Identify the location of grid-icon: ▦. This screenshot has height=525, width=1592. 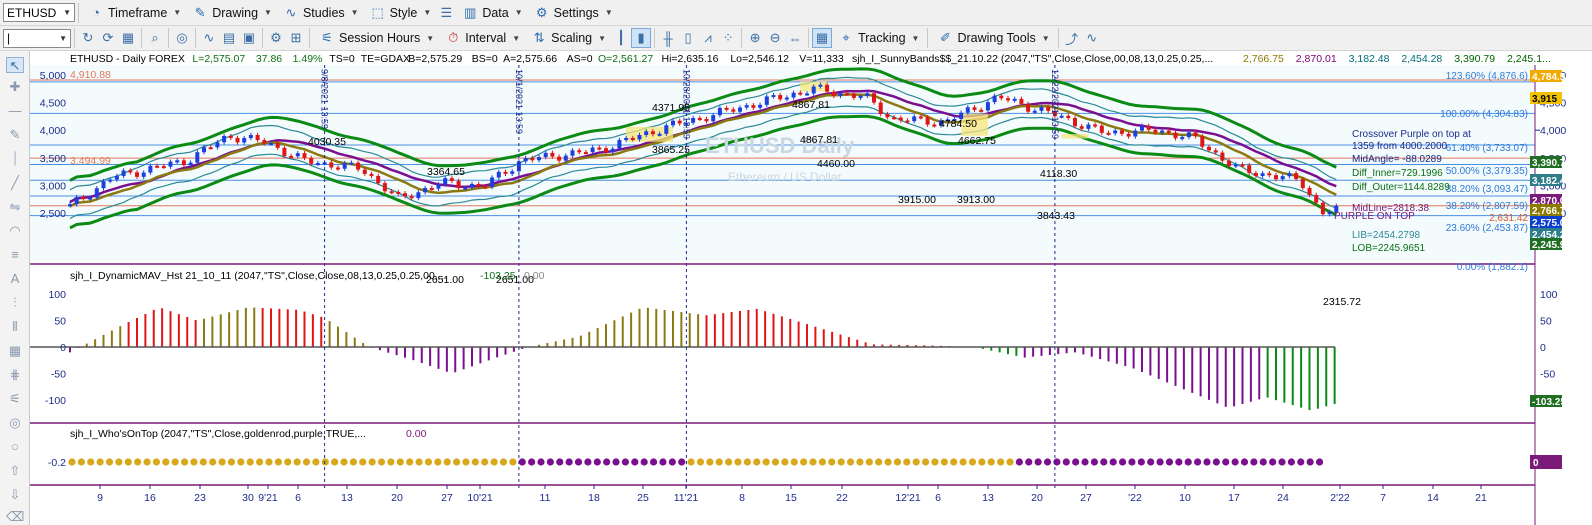
(128, 38).